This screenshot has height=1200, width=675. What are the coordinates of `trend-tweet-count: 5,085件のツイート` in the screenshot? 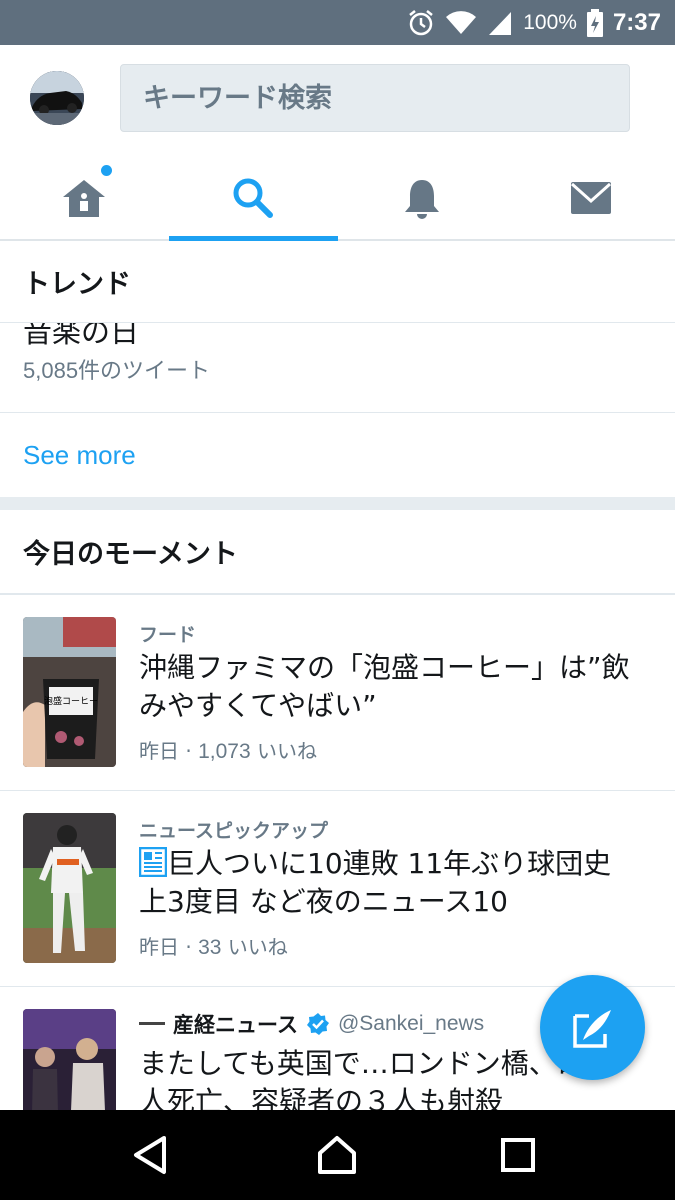 It's located at (117, 370).